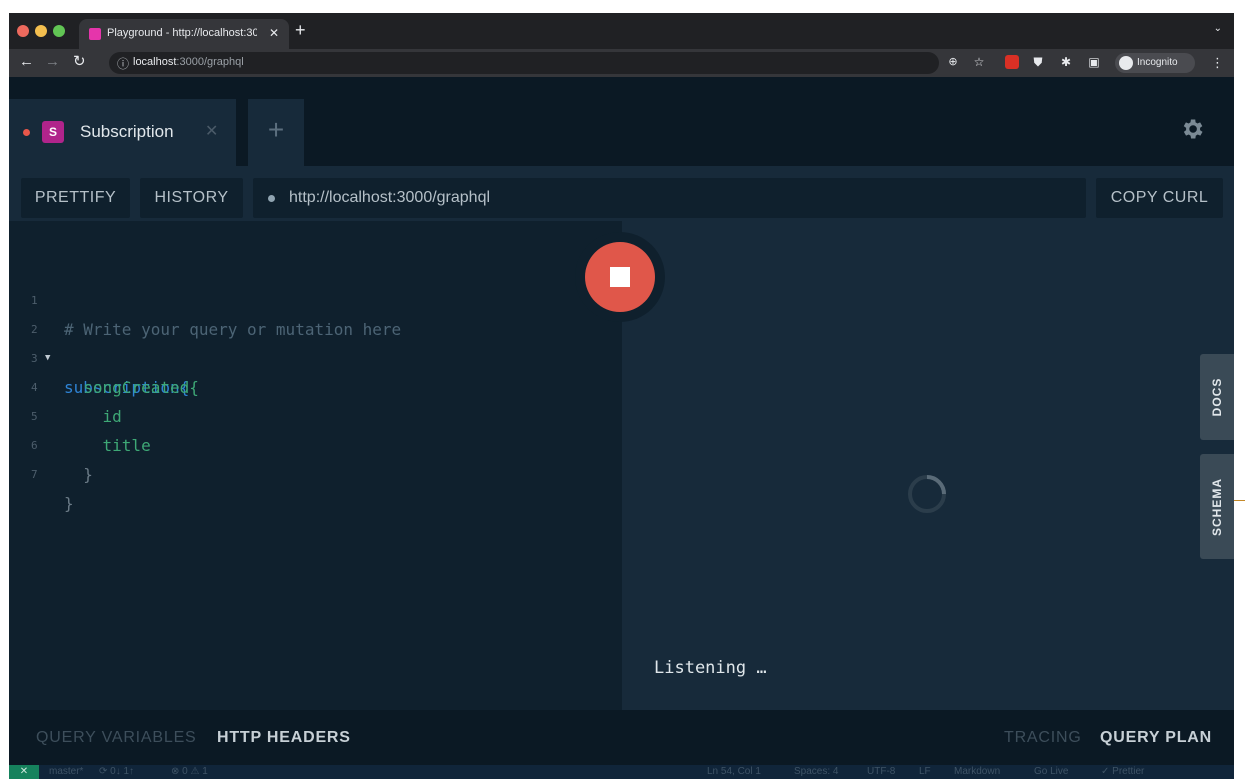  I want to click on prettify-button: PRETTIFY, so click(75, 198).